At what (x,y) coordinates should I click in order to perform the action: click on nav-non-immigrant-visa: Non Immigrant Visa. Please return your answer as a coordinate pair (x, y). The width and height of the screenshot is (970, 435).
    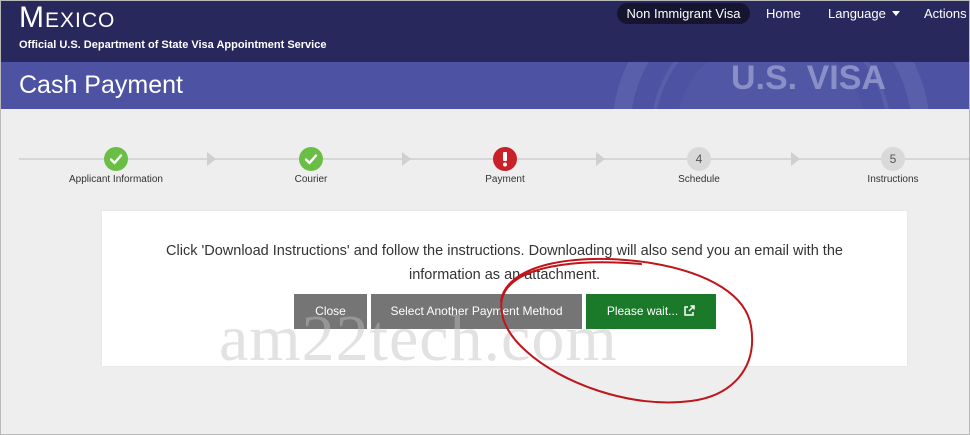
    Looking at the image, I should click on (683, 13).